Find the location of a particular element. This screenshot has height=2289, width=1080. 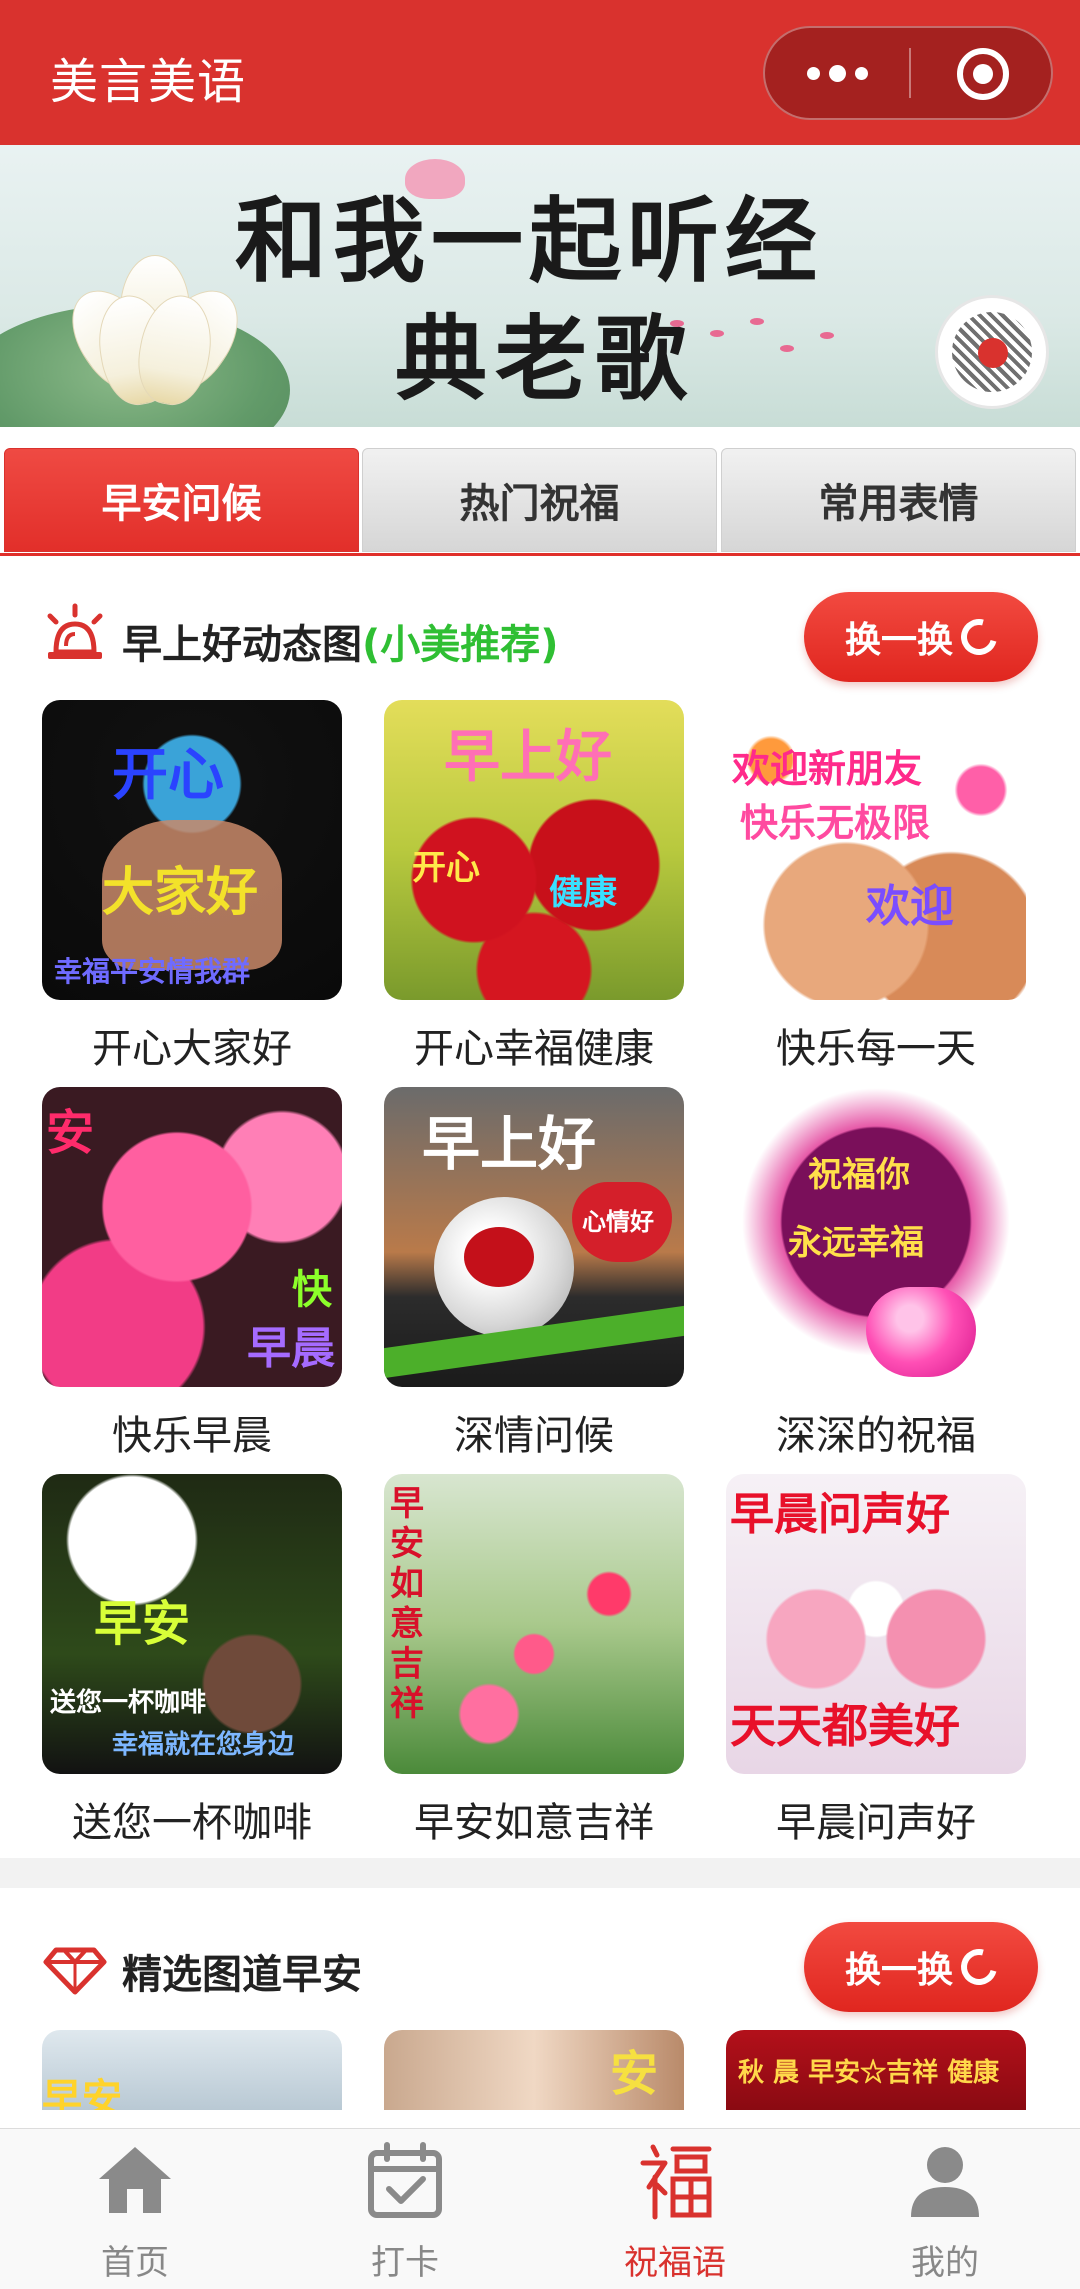

banner-title-line1: 和我一起听经 is located at coordinates (529, 241).